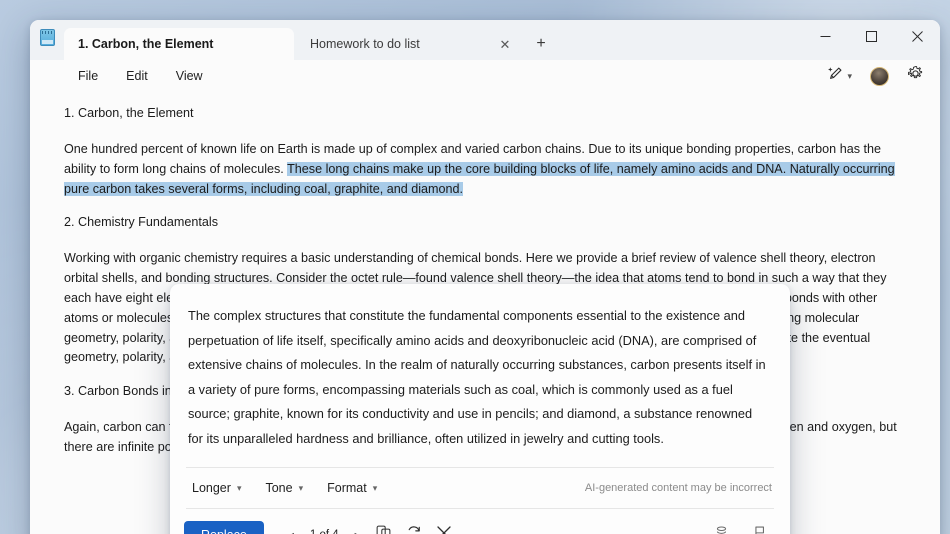 The width and height of the screenshot is (950, 534). I want to click on doc-heading-2: 2. Chemistry Fundamentals, so click(141, 222).